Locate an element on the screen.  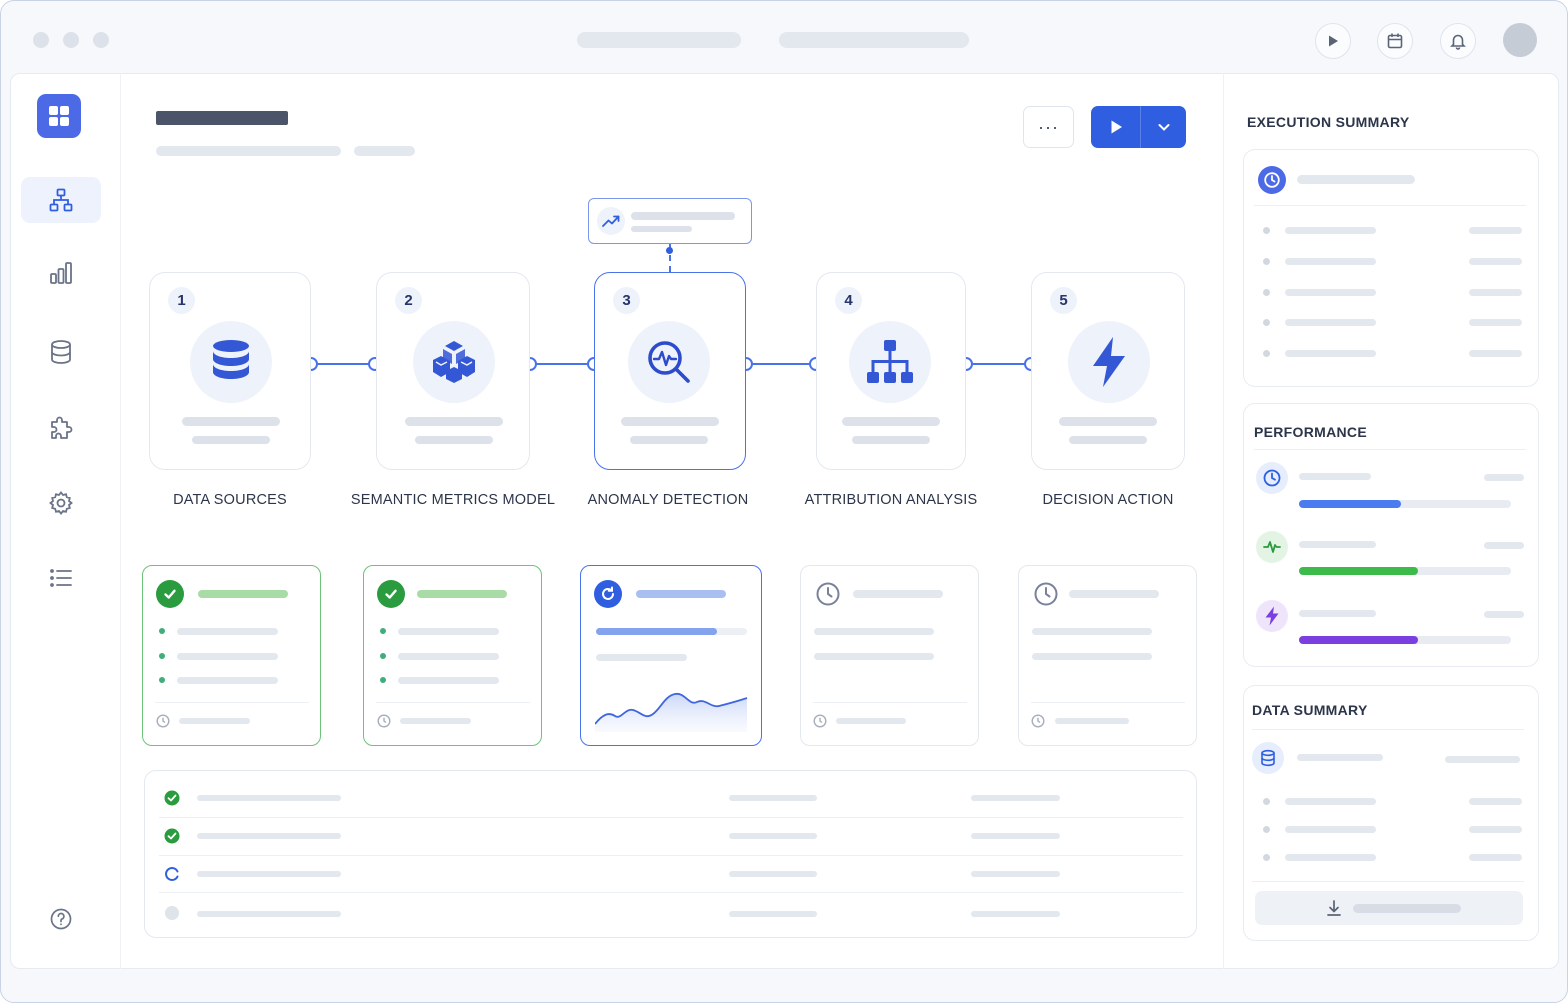
titlebar-play-button is located at coordinates (1333, 41).